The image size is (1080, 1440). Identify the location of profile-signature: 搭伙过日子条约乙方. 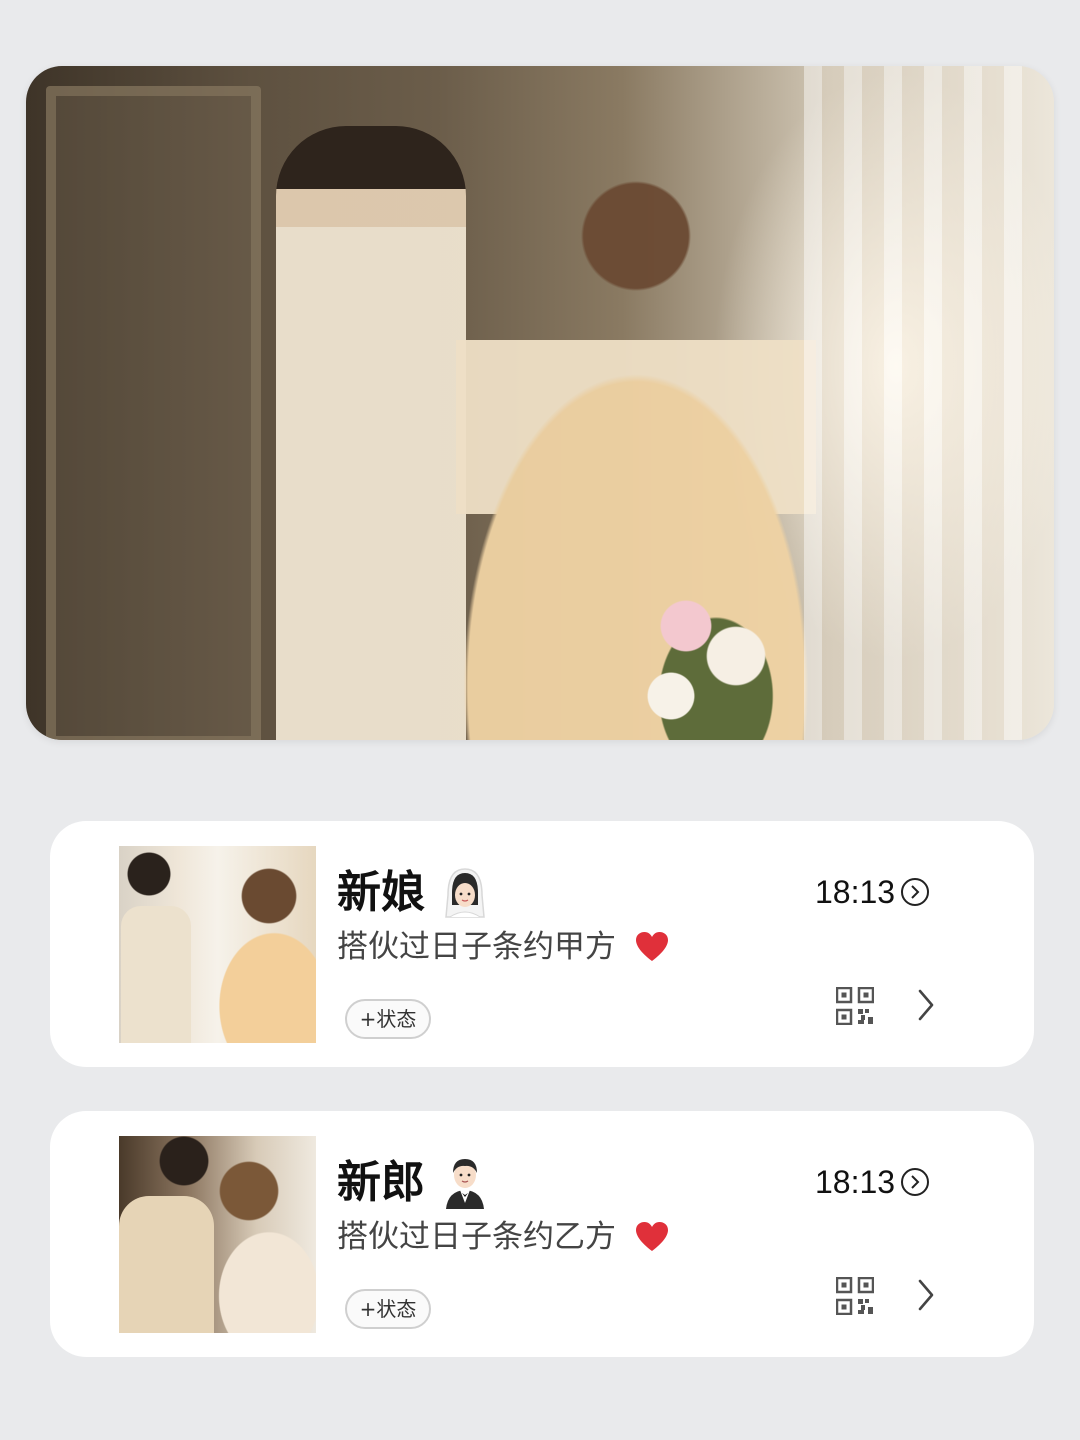
(476, 1237).